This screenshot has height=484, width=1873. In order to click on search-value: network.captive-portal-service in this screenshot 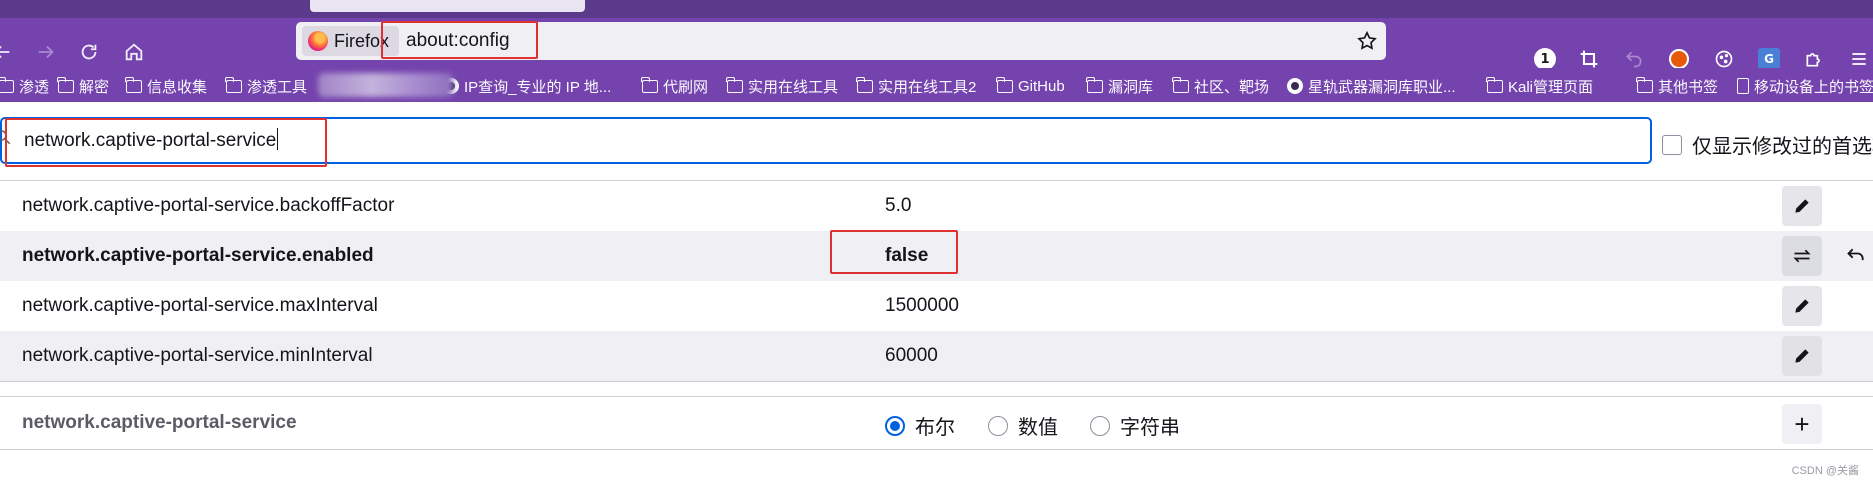, I will do `click(151, 139)`.